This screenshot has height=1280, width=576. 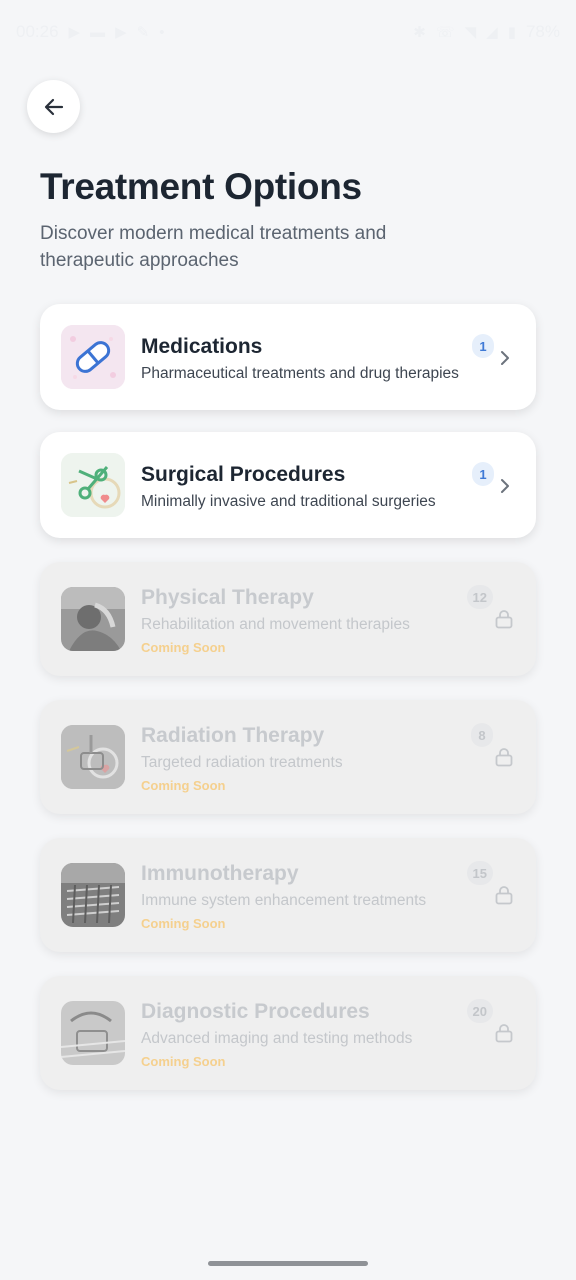 I want to click on count-badge: 20, so click(x=479, y=1011).